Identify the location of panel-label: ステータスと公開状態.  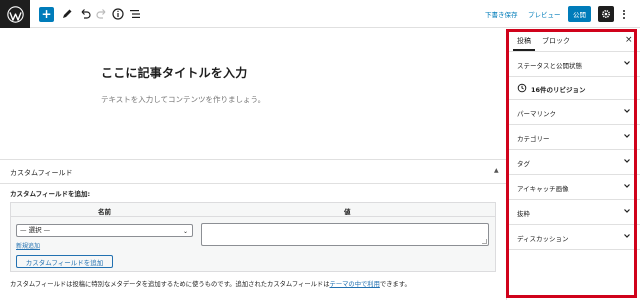
(549, 66).